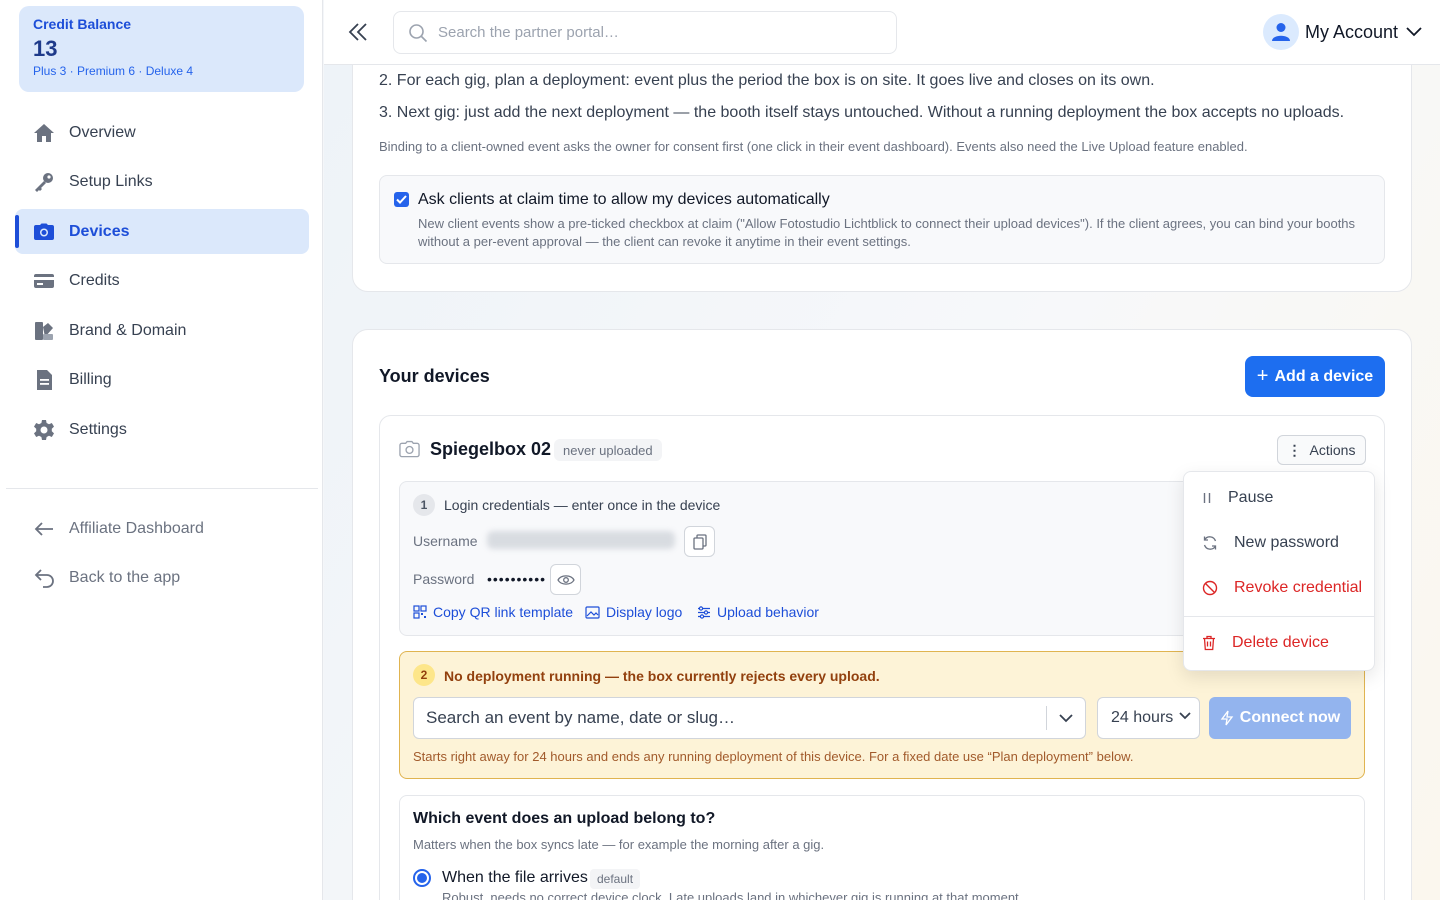  Describe the element at coordinates (444, 579) in the screenshot. I see `password-label: Password` at that location.